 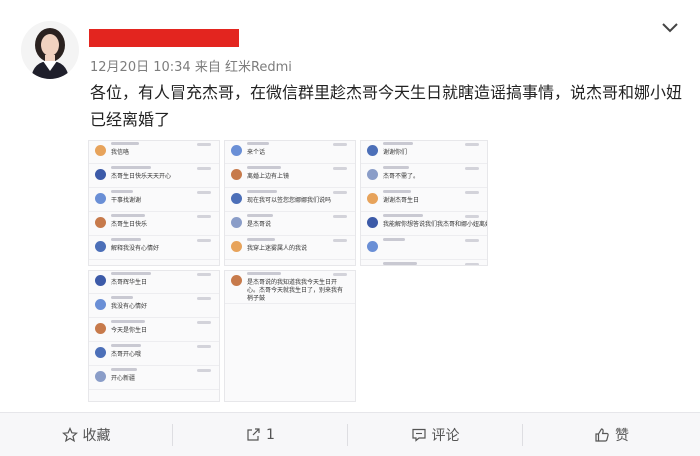 I want to click on chat-message: 我没有心情好, so click(x=154, y=306).